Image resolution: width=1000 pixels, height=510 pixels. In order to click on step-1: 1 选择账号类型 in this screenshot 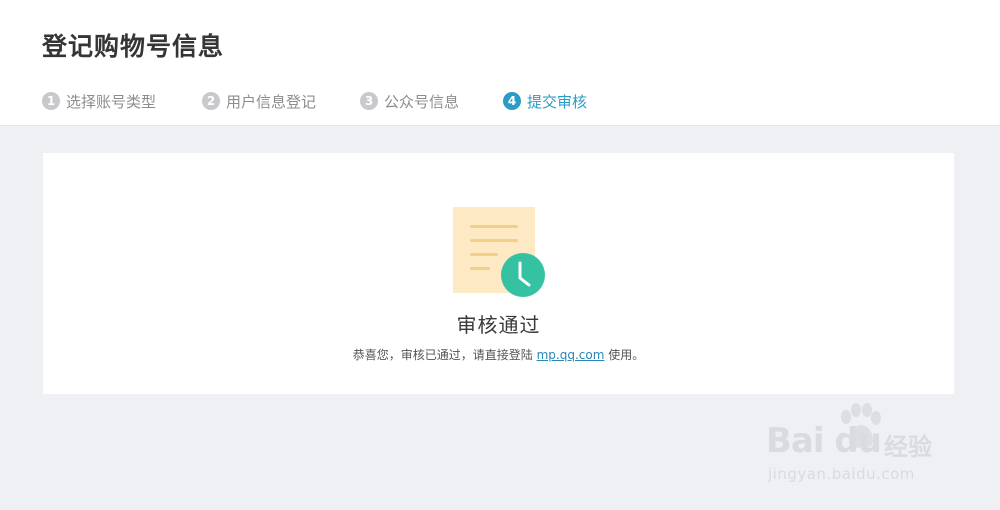, I will do `click(122, 101)`.